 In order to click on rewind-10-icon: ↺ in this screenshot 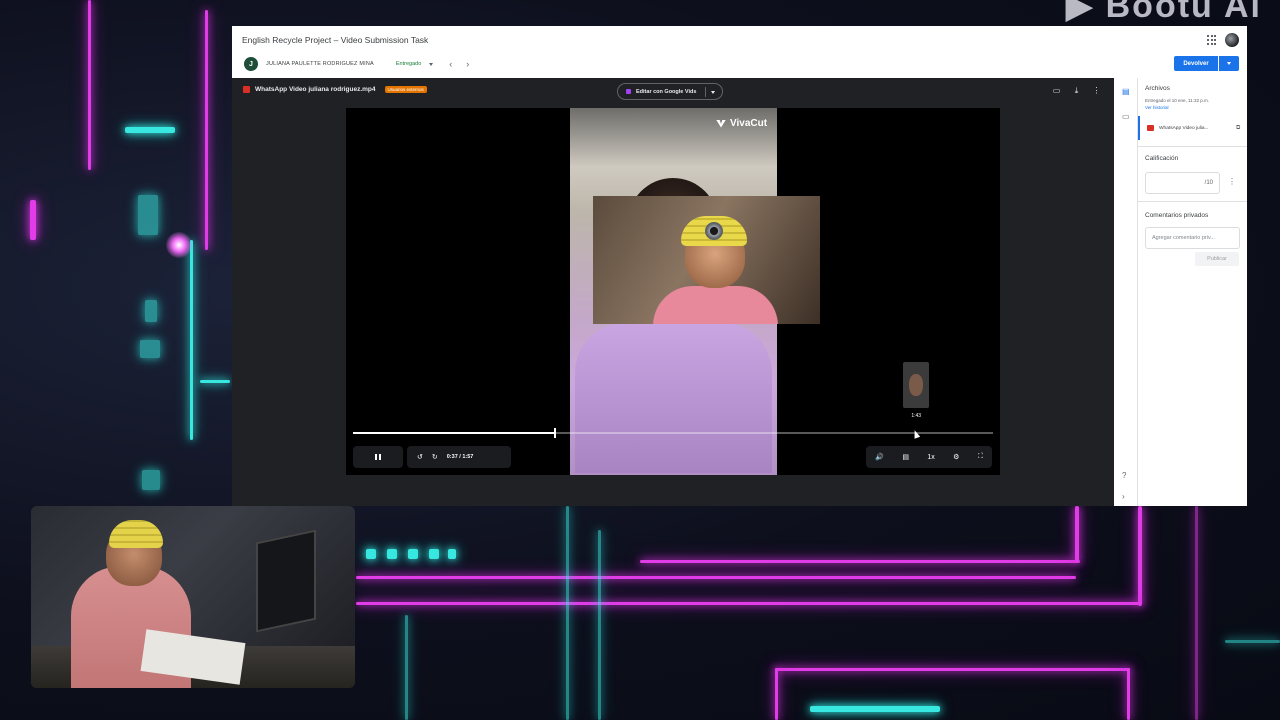, I will do `click(420, 457)`.